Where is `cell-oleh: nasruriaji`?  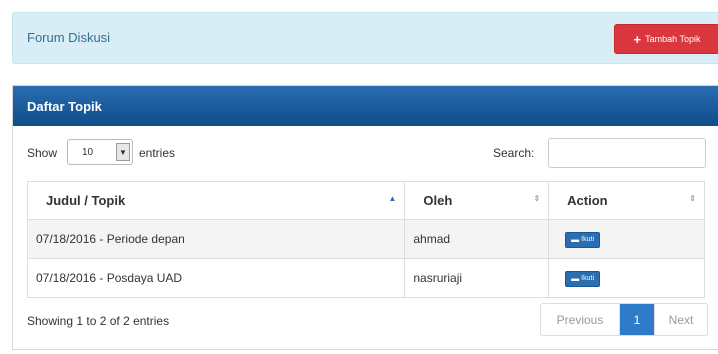 cell-oleh: nasruriaji is located at coordinates (477, 278).